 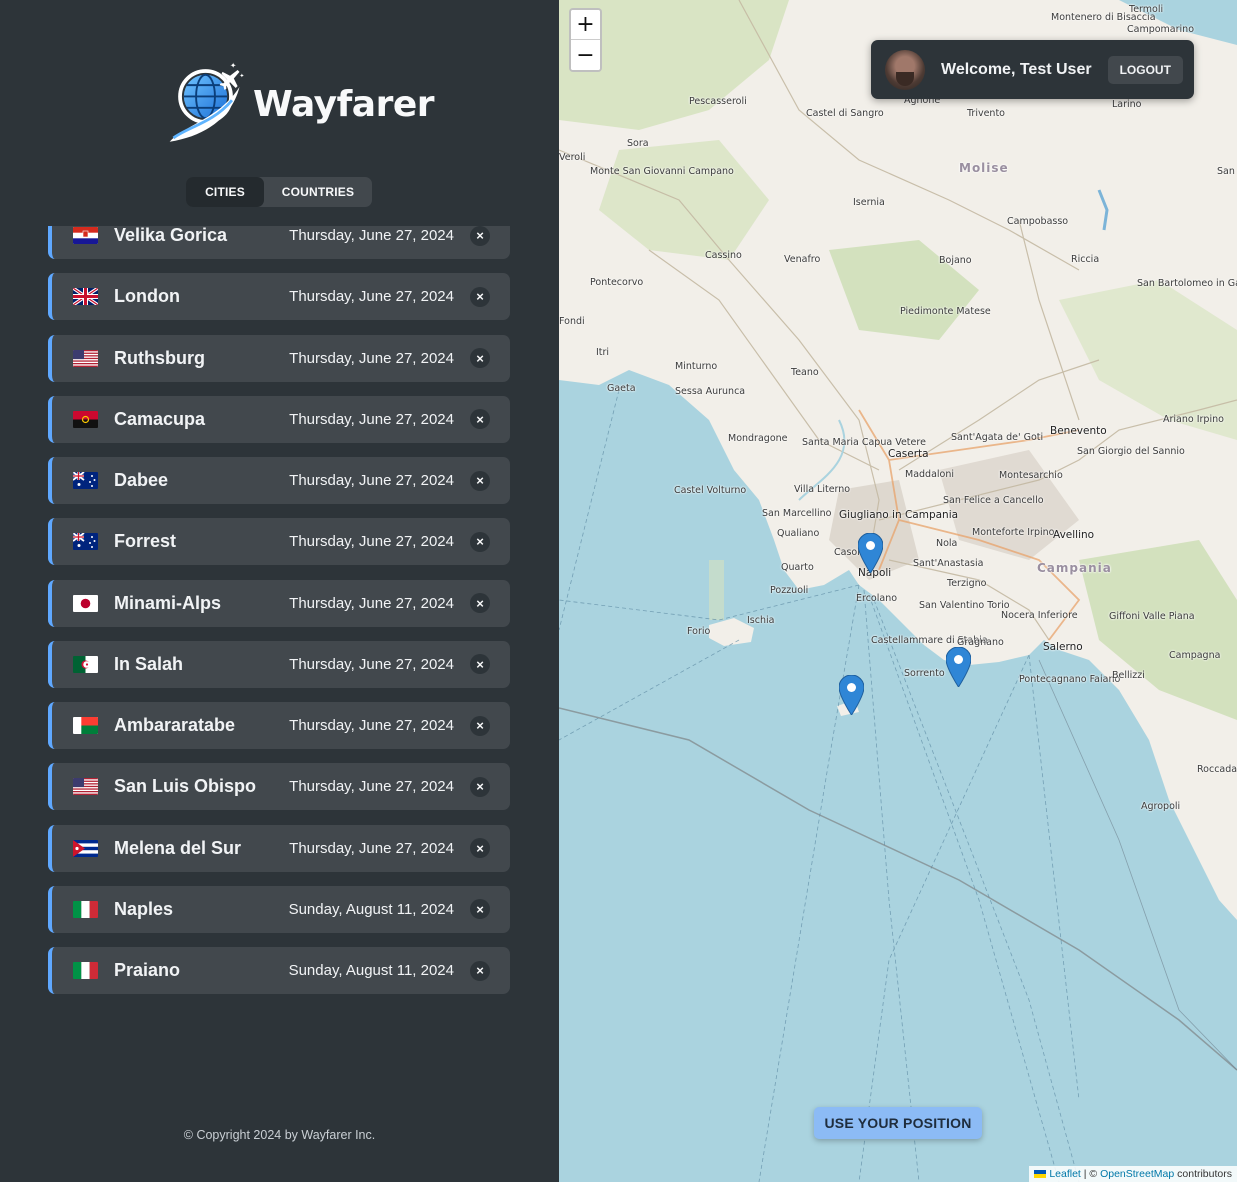 I want to click on map-place-label: Sorrento, so click(x=924, y=673).